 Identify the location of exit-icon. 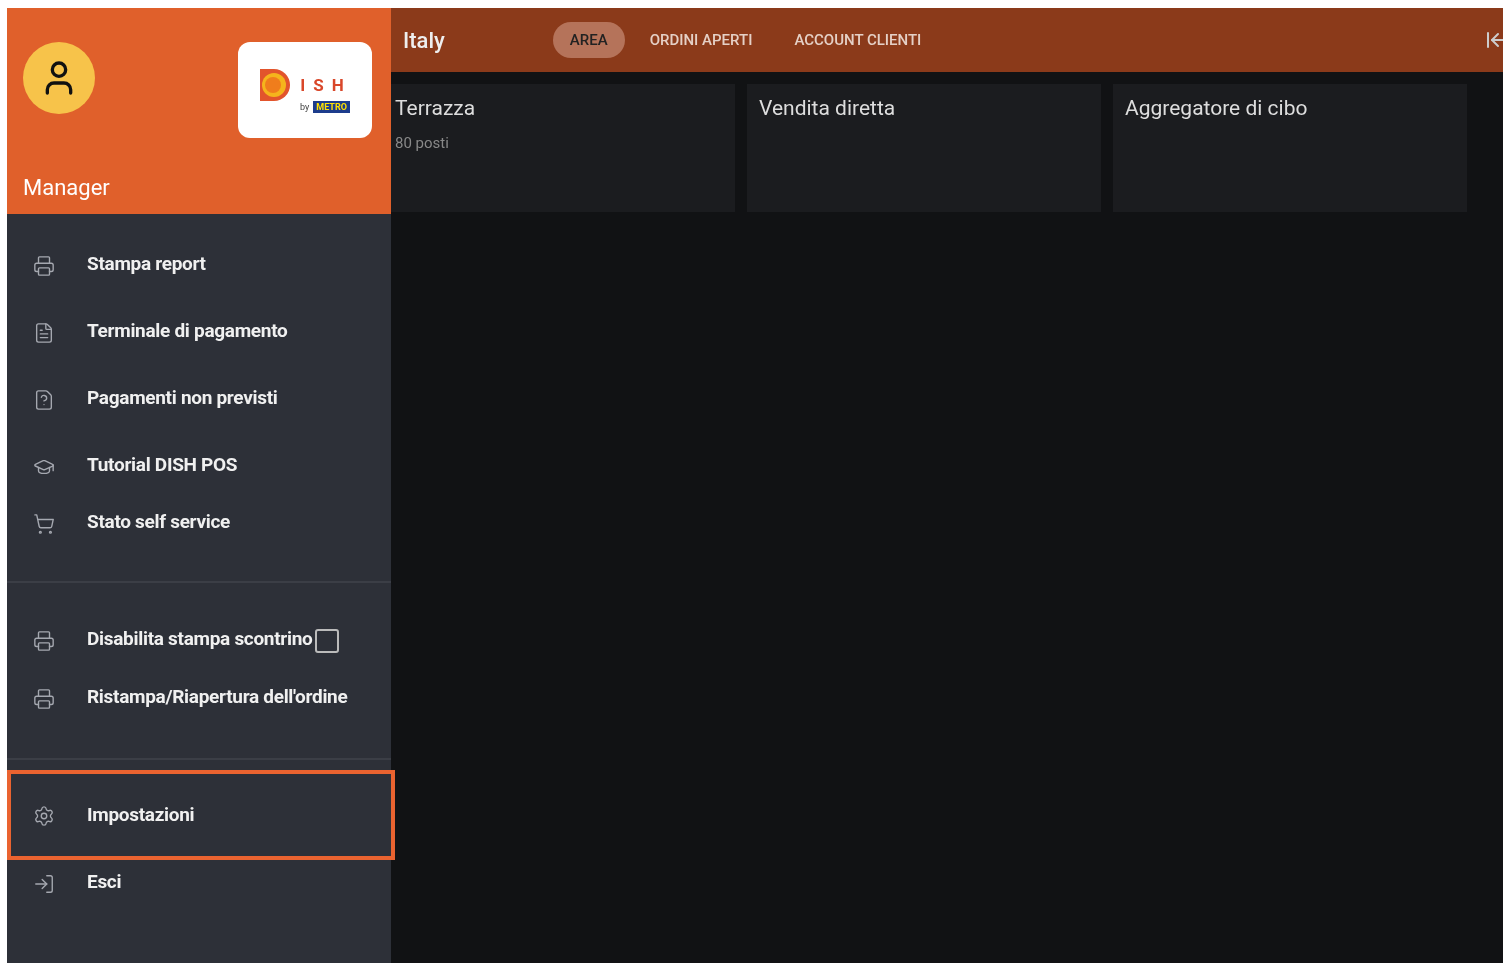
(44, 884).